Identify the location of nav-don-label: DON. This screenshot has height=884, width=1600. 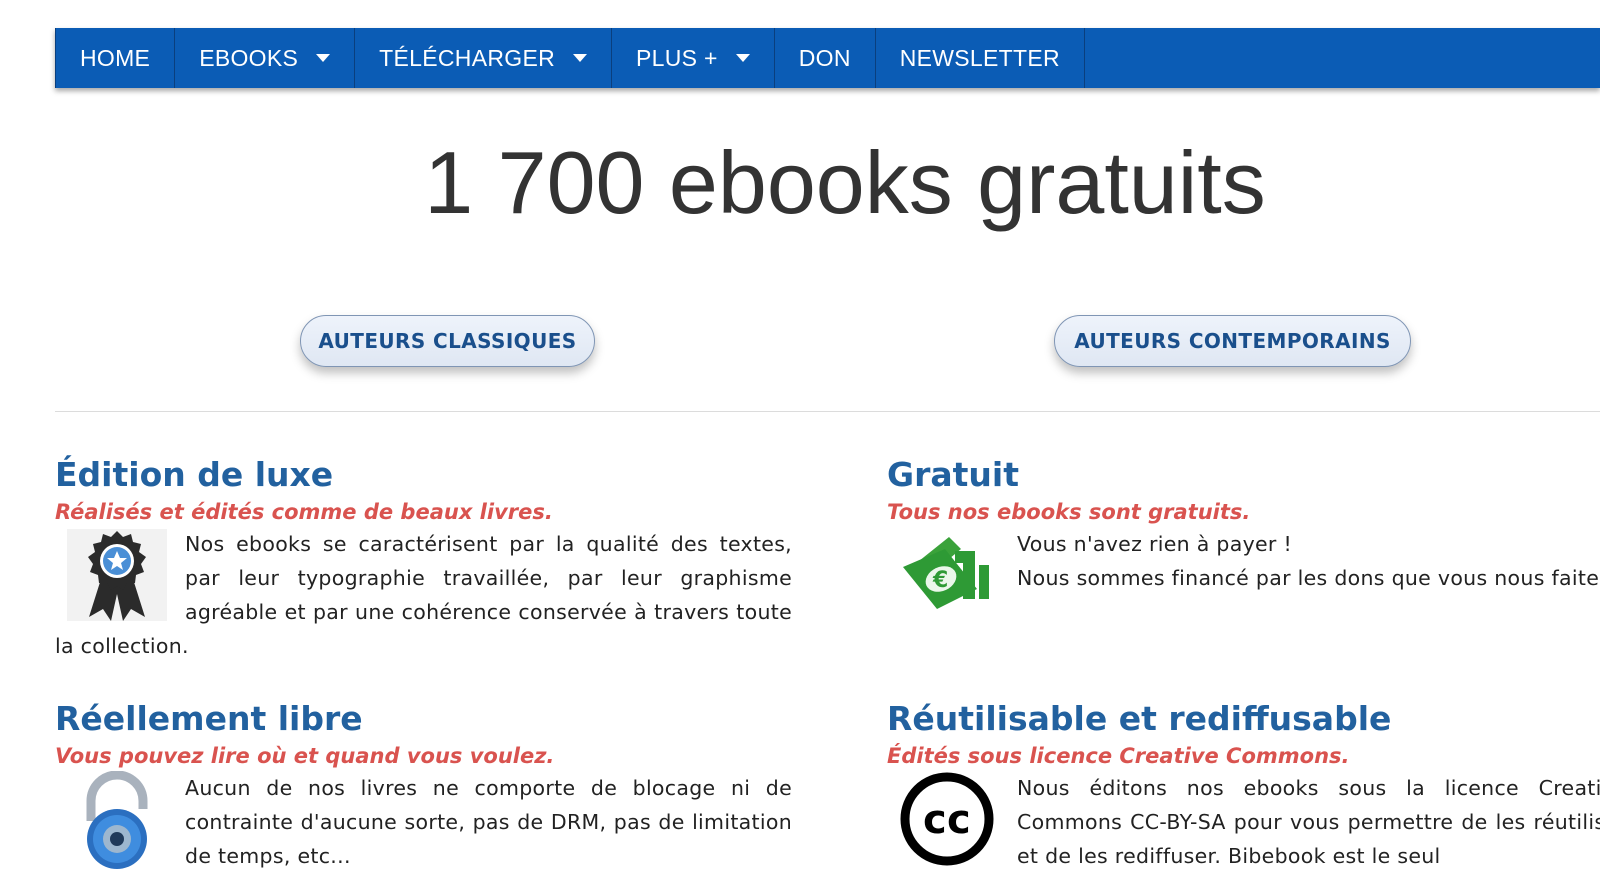
(824, 57).